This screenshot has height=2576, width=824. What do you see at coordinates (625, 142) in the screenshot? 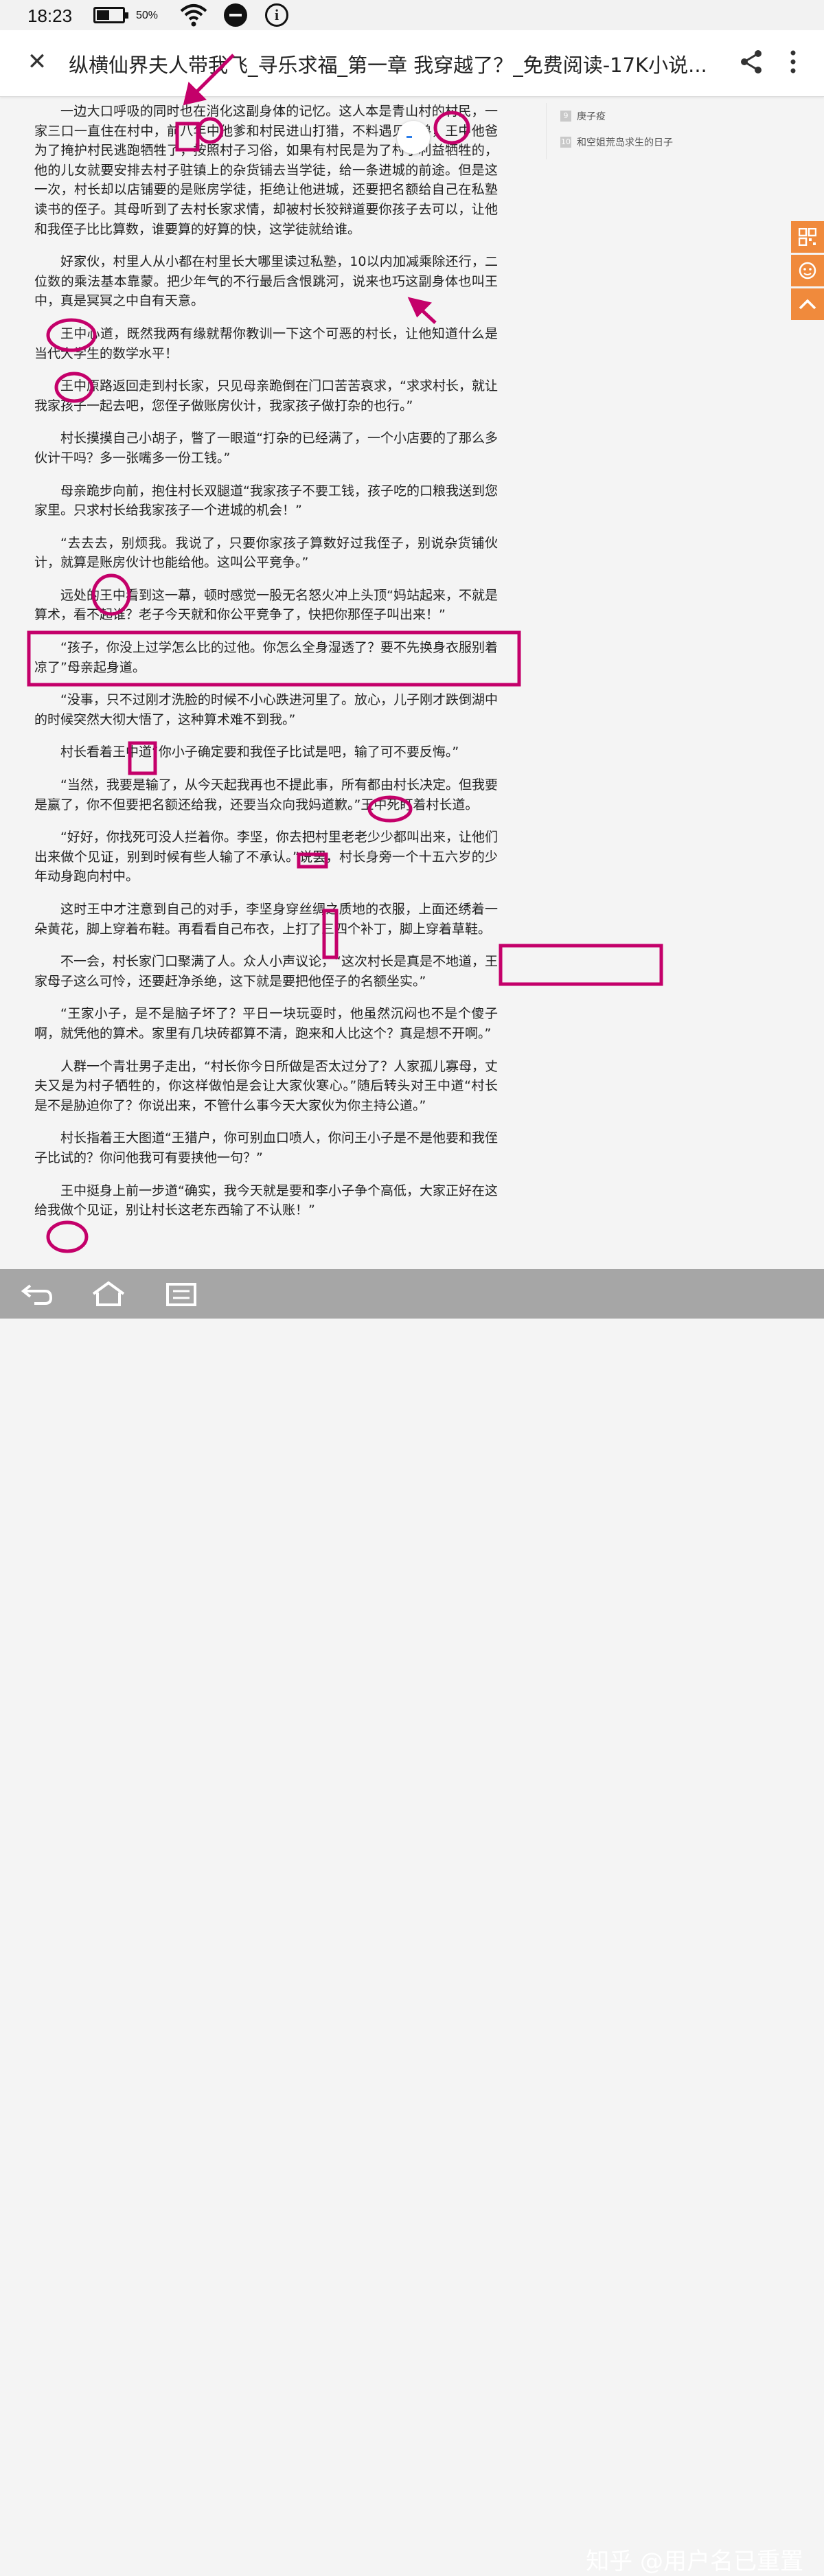
I see `list-item-title: 和空姐荒岛求生的日子` at bounding box center [625, 142].